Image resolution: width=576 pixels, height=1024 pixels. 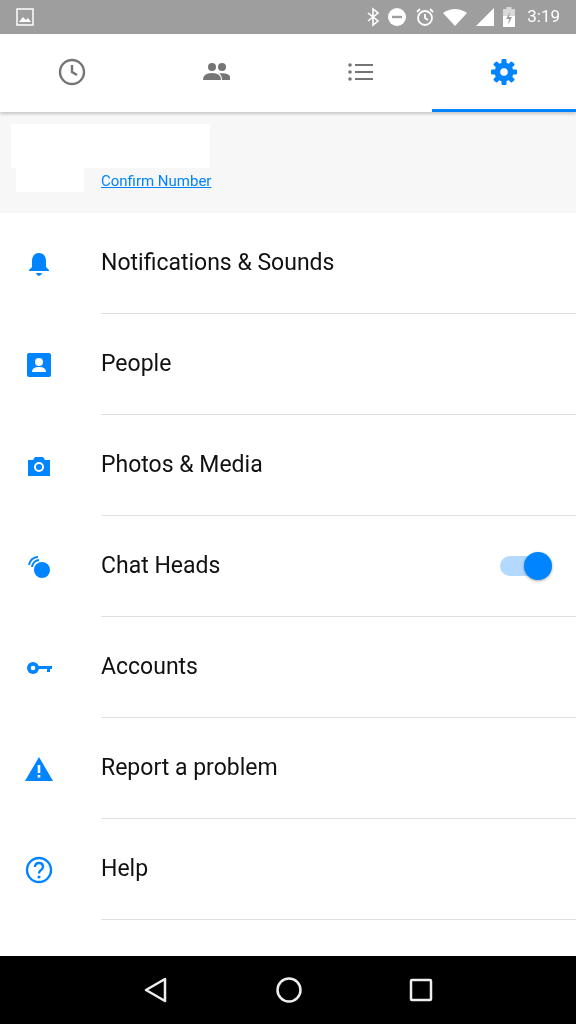 I want to click on settings-item: Chat Heads, so click(x=338, y=566).